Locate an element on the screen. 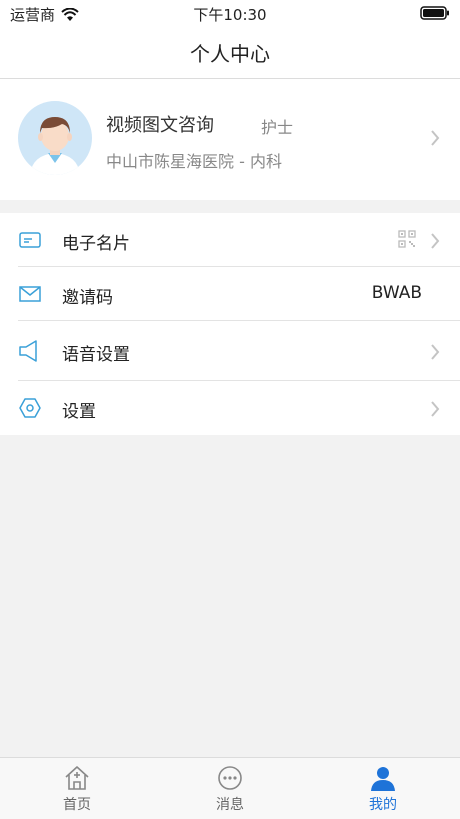  status-bar: 运营商 下午10:30 is located at coordinates (230, 13).